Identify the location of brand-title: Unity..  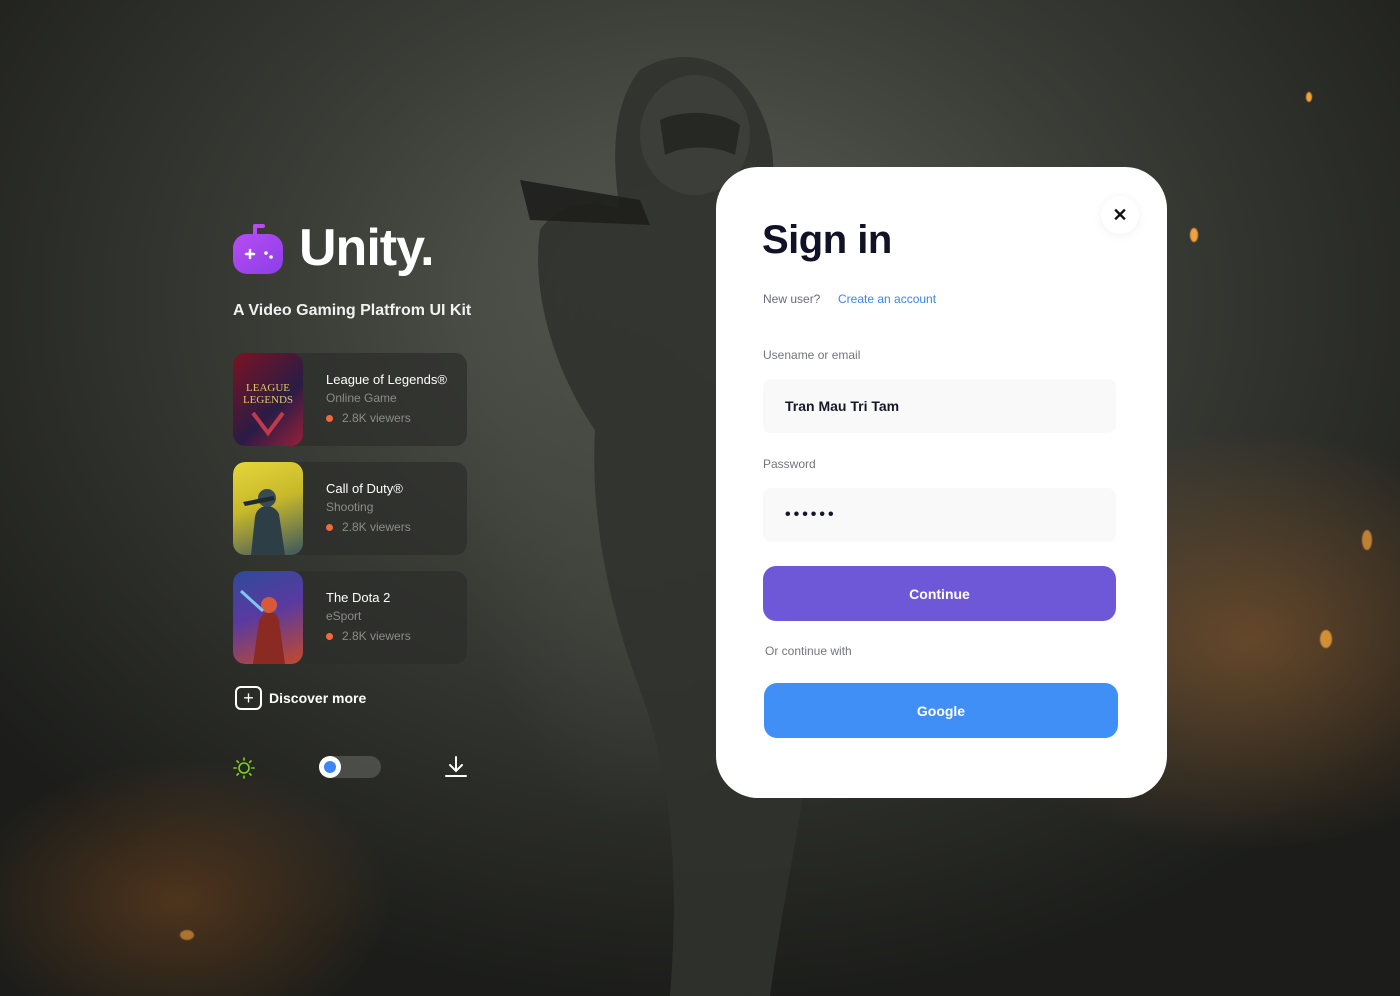
(367, 248).